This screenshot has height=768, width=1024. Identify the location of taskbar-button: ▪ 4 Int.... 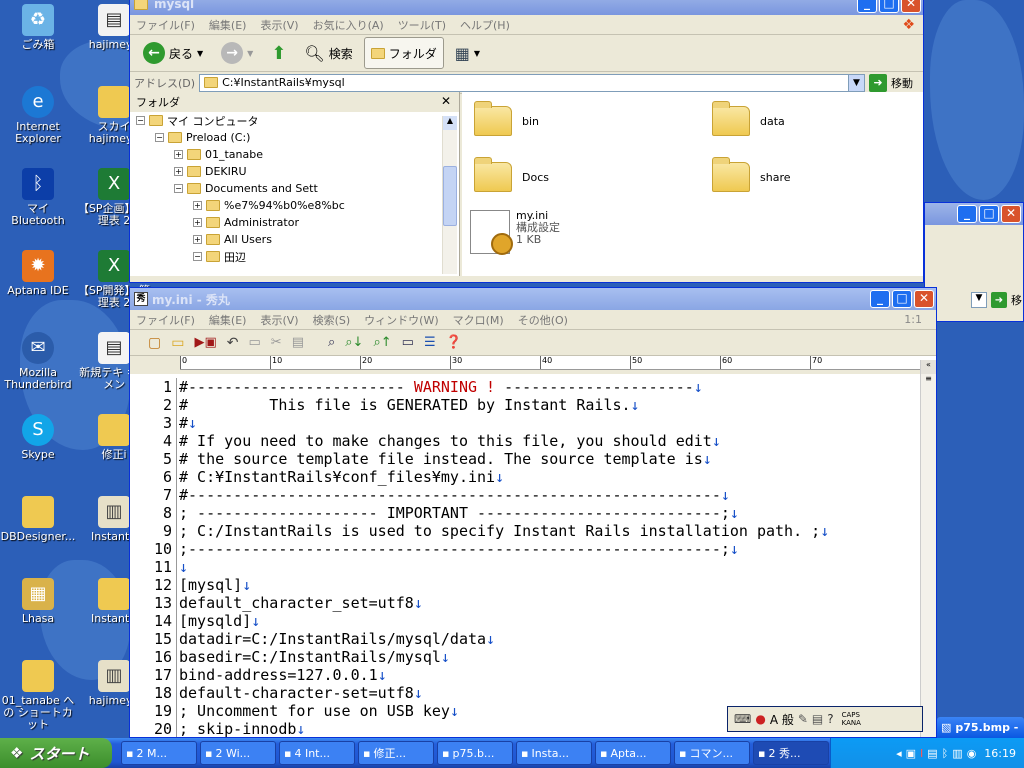
(317, 753).